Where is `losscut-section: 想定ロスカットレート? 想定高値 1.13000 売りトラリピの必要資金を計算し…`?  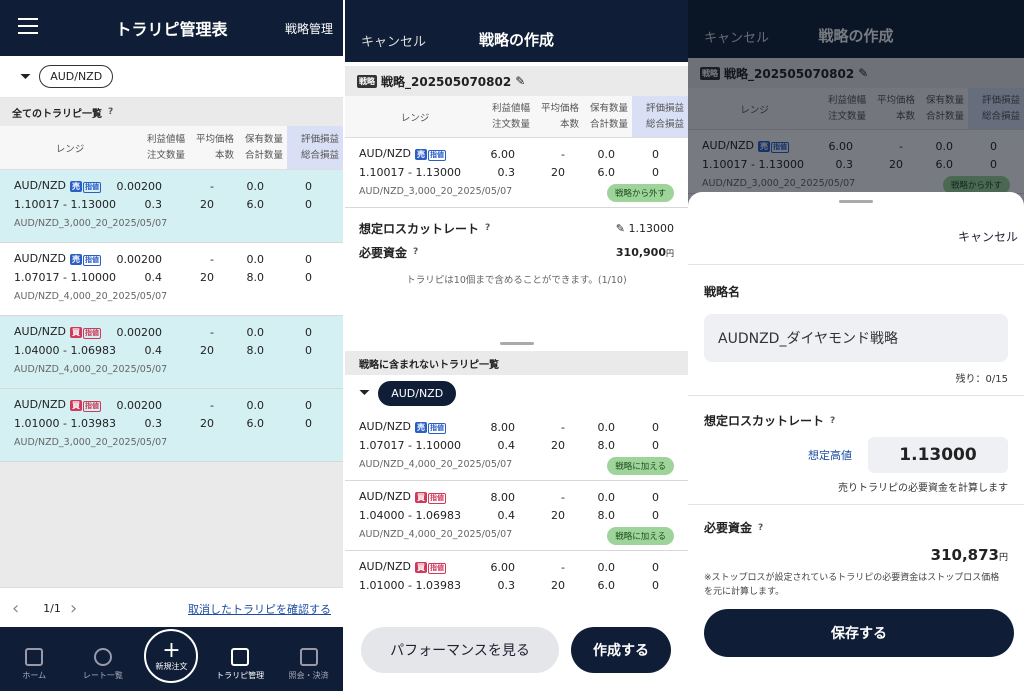
losscut-section: 想定ロスカットレート? 想定高値 1.13000 売りトラリピの必要資金を計算し… is located at coordinates (856, 450).